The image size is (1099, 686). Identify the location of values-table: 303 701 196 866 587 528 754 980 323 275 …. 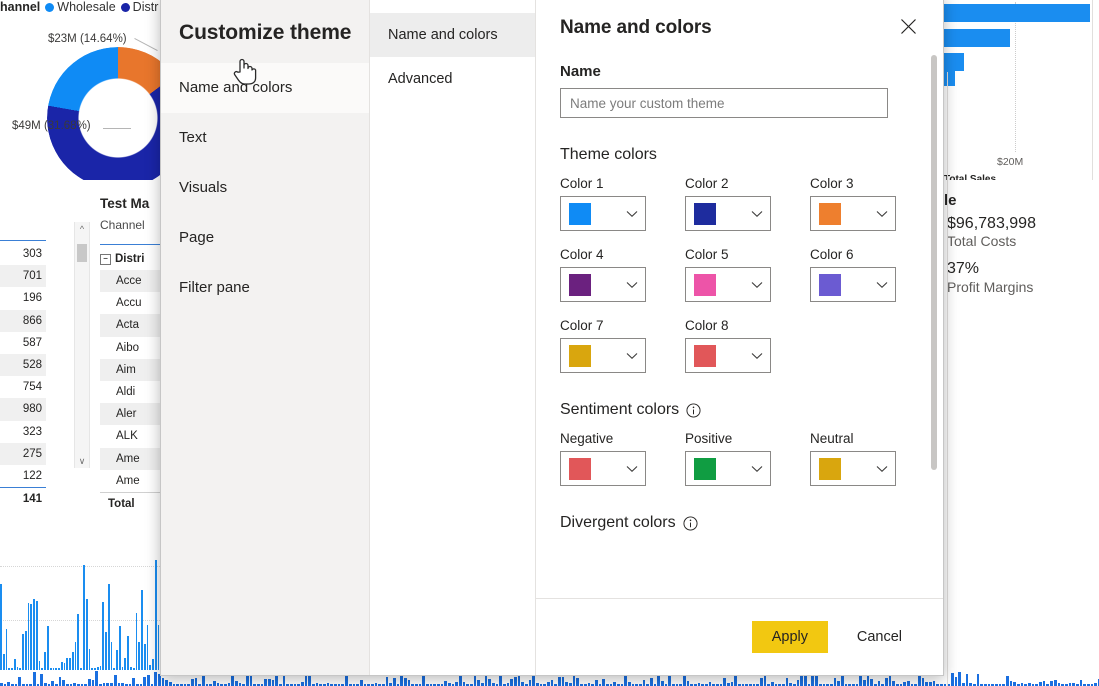
(23, 375).